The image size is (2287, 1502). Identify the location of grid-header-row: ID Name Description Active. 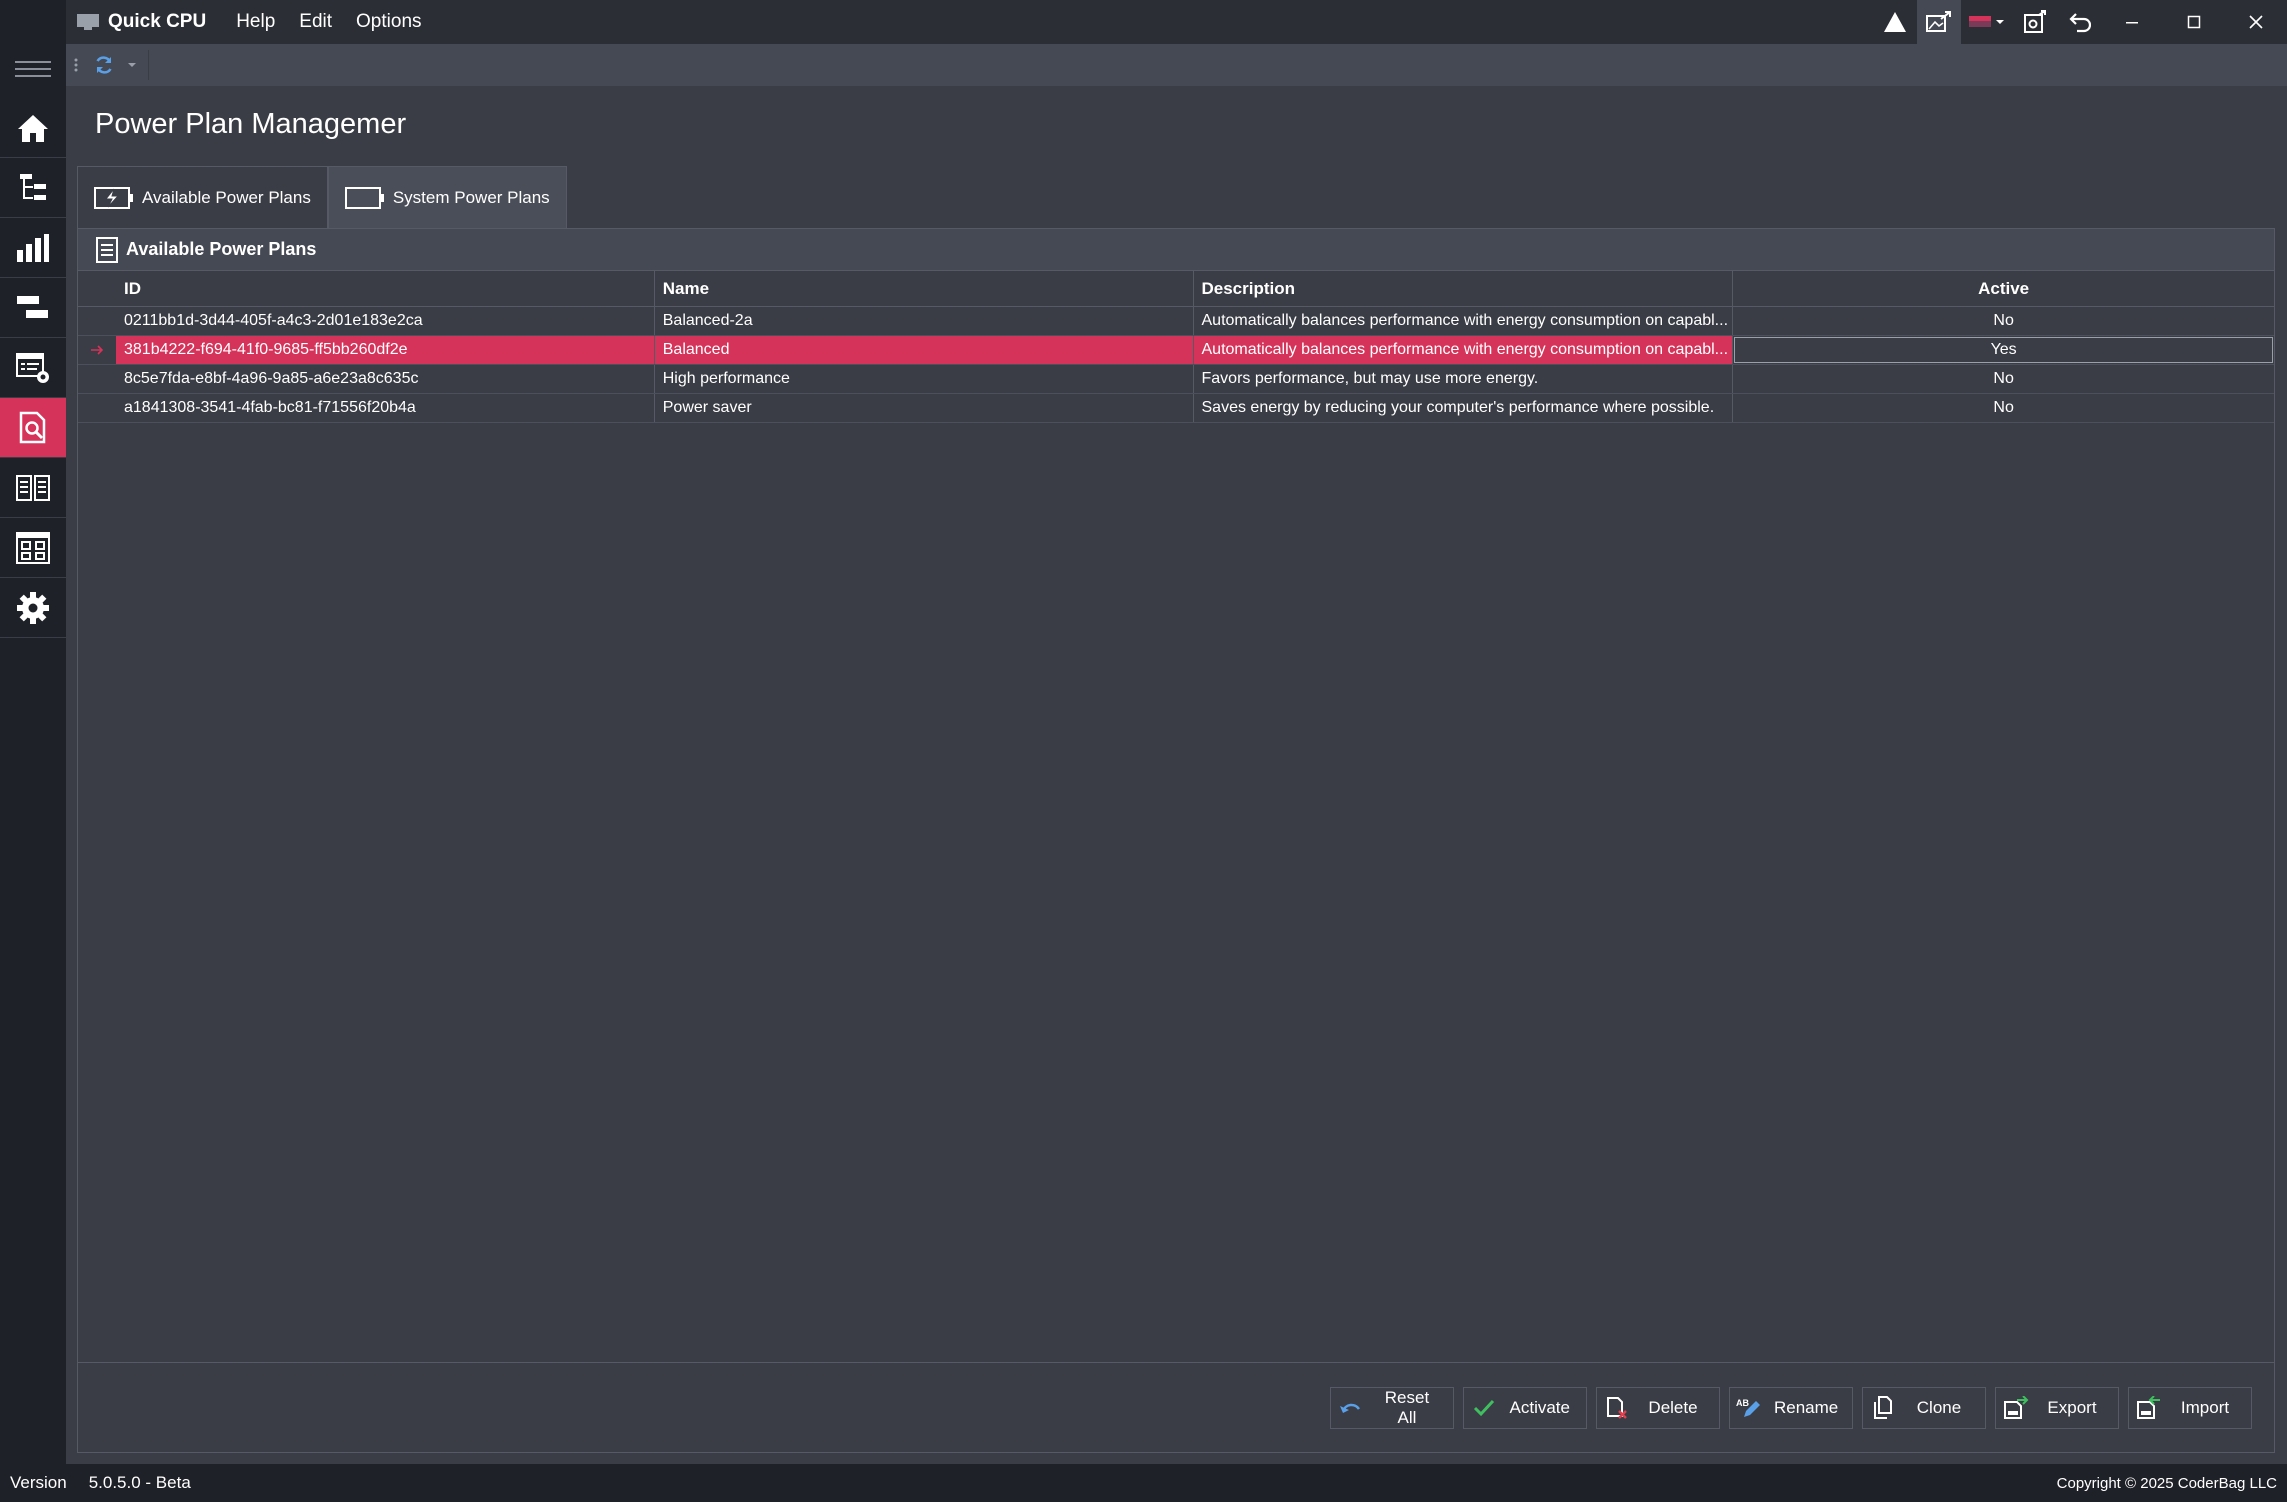
(1176, 289).